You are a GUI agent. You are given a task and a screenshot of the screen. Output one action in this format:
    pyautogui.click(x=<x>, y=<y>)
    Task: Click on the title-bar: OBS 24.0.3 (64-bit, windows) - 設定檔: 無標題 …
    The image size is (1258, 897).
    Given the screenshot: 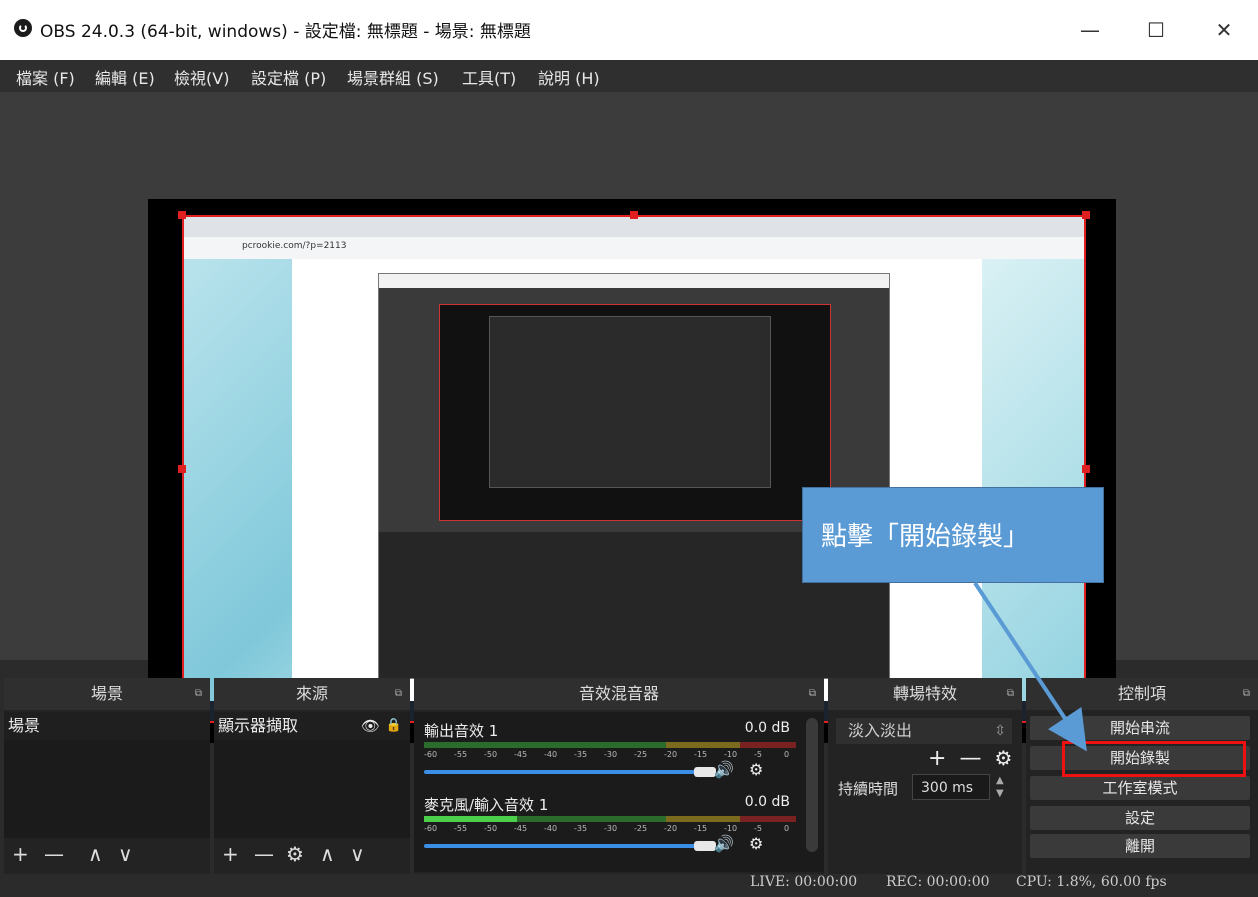 What is the action you would take?
    pyautogui.click(x=629, y=30)
    